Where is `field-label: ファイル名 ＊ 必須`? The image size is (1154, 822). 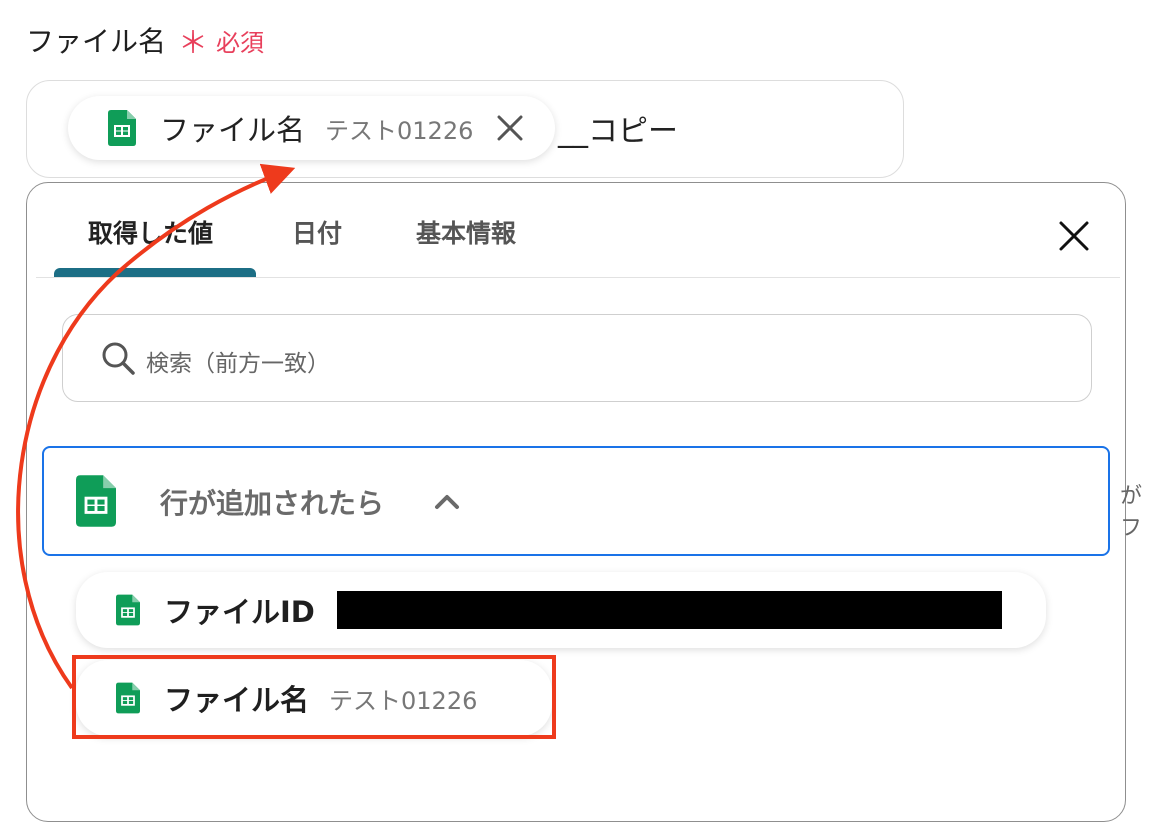 field-label: ファイル名 ＊ 必須 is located at coordinates (145, 40).